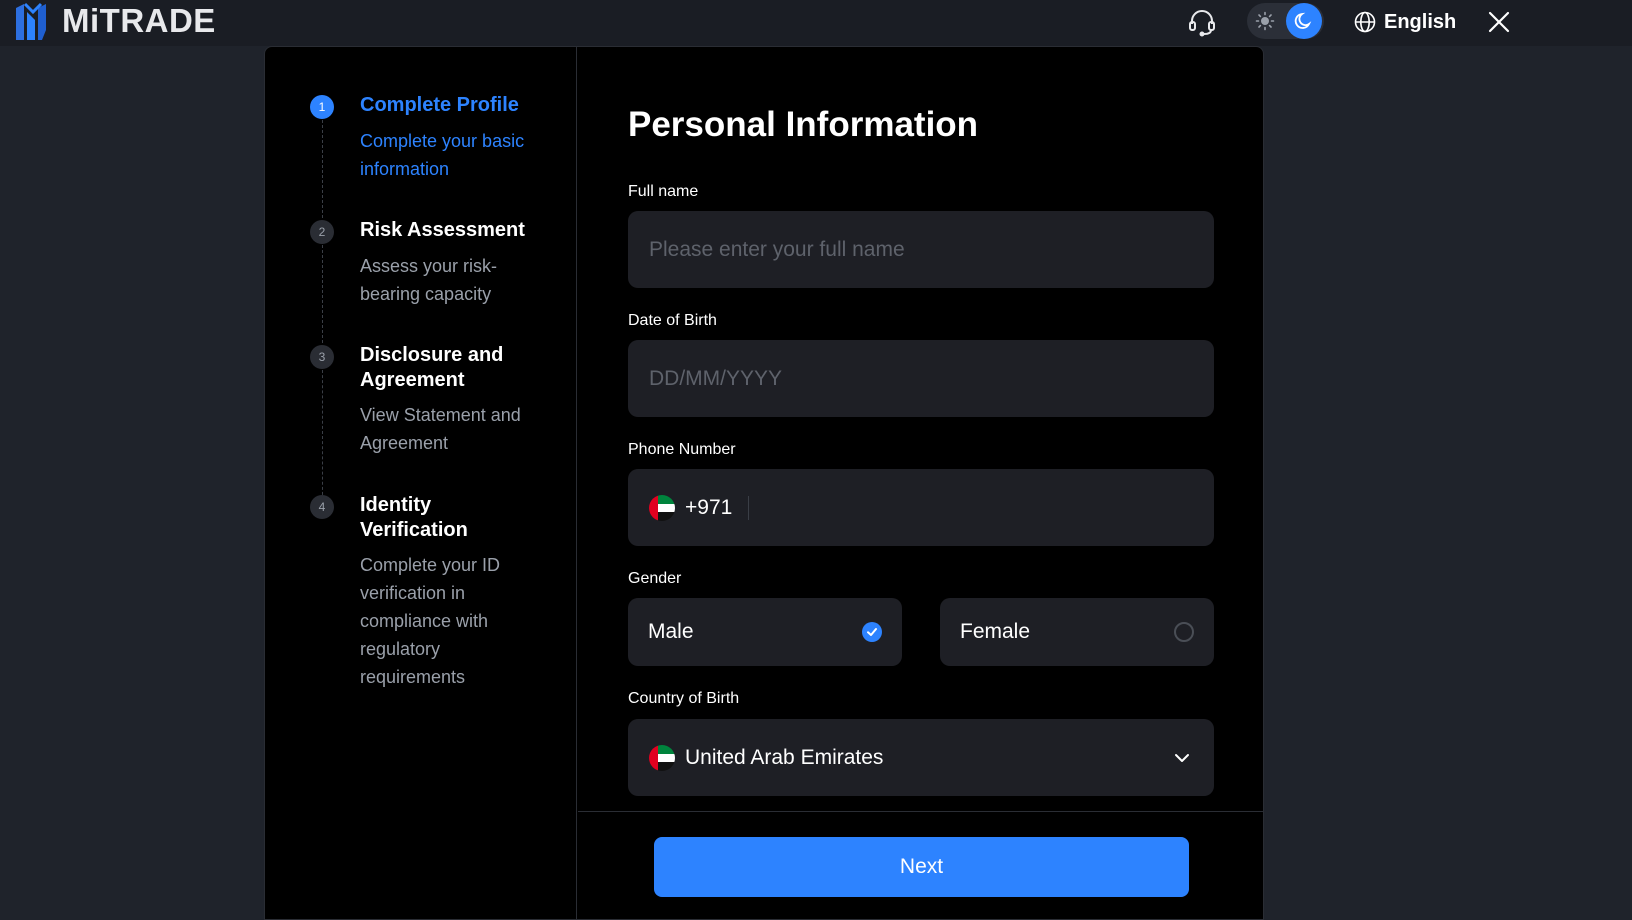  Describe the element at coordinates (1202, 22) in the screenshot. I see `headset-icon` at that location.